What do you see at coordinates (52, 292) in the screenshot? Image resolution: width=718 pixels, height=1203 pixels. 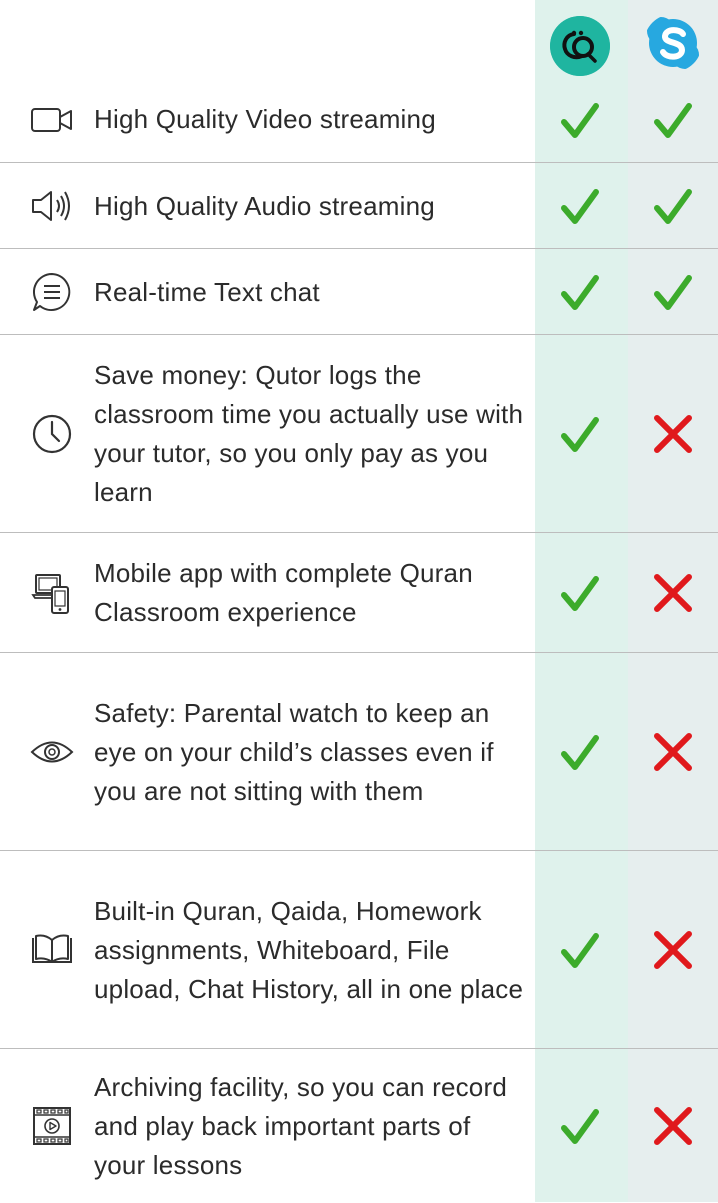 I see `chat-bubble-icon` at bounding box center [52, 292].